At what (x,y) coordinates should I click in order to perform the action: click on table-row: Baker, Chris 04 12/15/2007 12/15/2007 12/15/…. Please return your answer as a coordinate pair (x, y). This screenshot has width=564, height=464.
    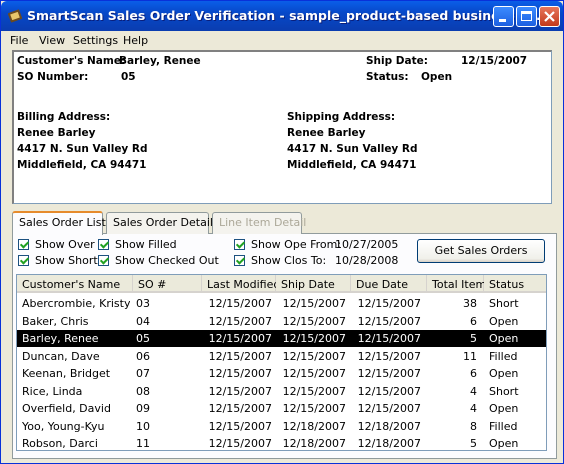
    Looking at the image, I should click on (281, 321).